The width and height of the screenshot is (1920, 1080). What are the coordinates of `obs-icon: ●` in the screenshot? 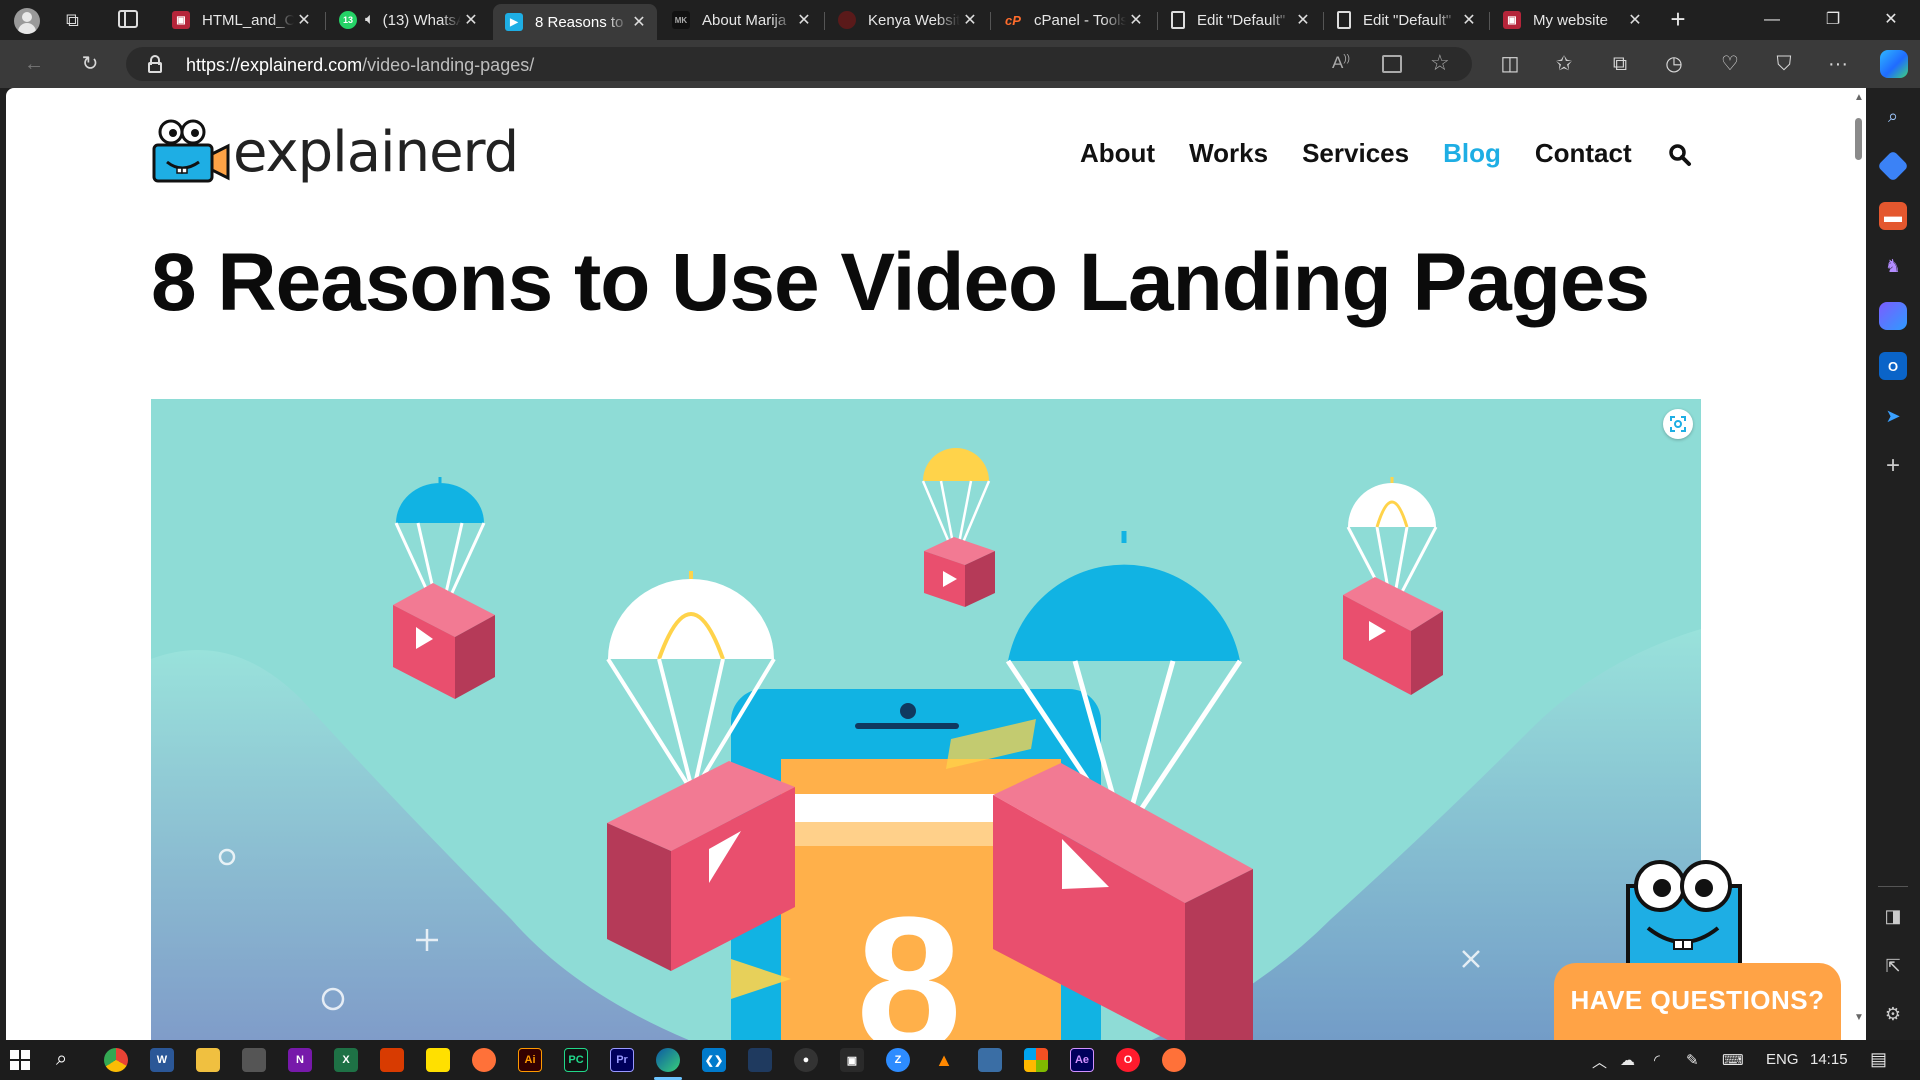 It's located at (806, 1060).